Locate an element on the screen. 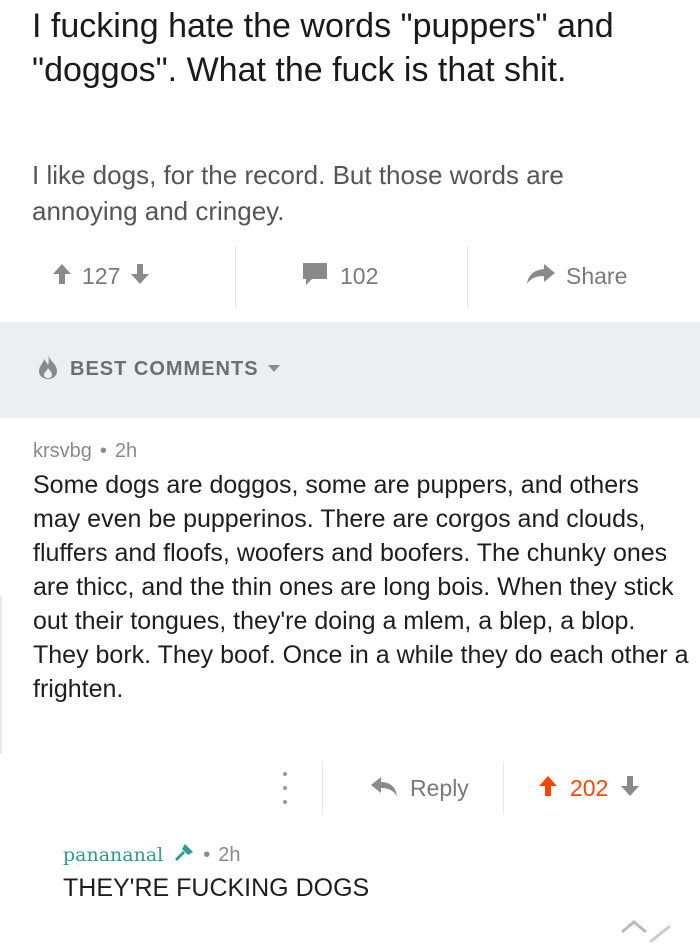  more-vertical-icon is located at coordinates (285, 788).